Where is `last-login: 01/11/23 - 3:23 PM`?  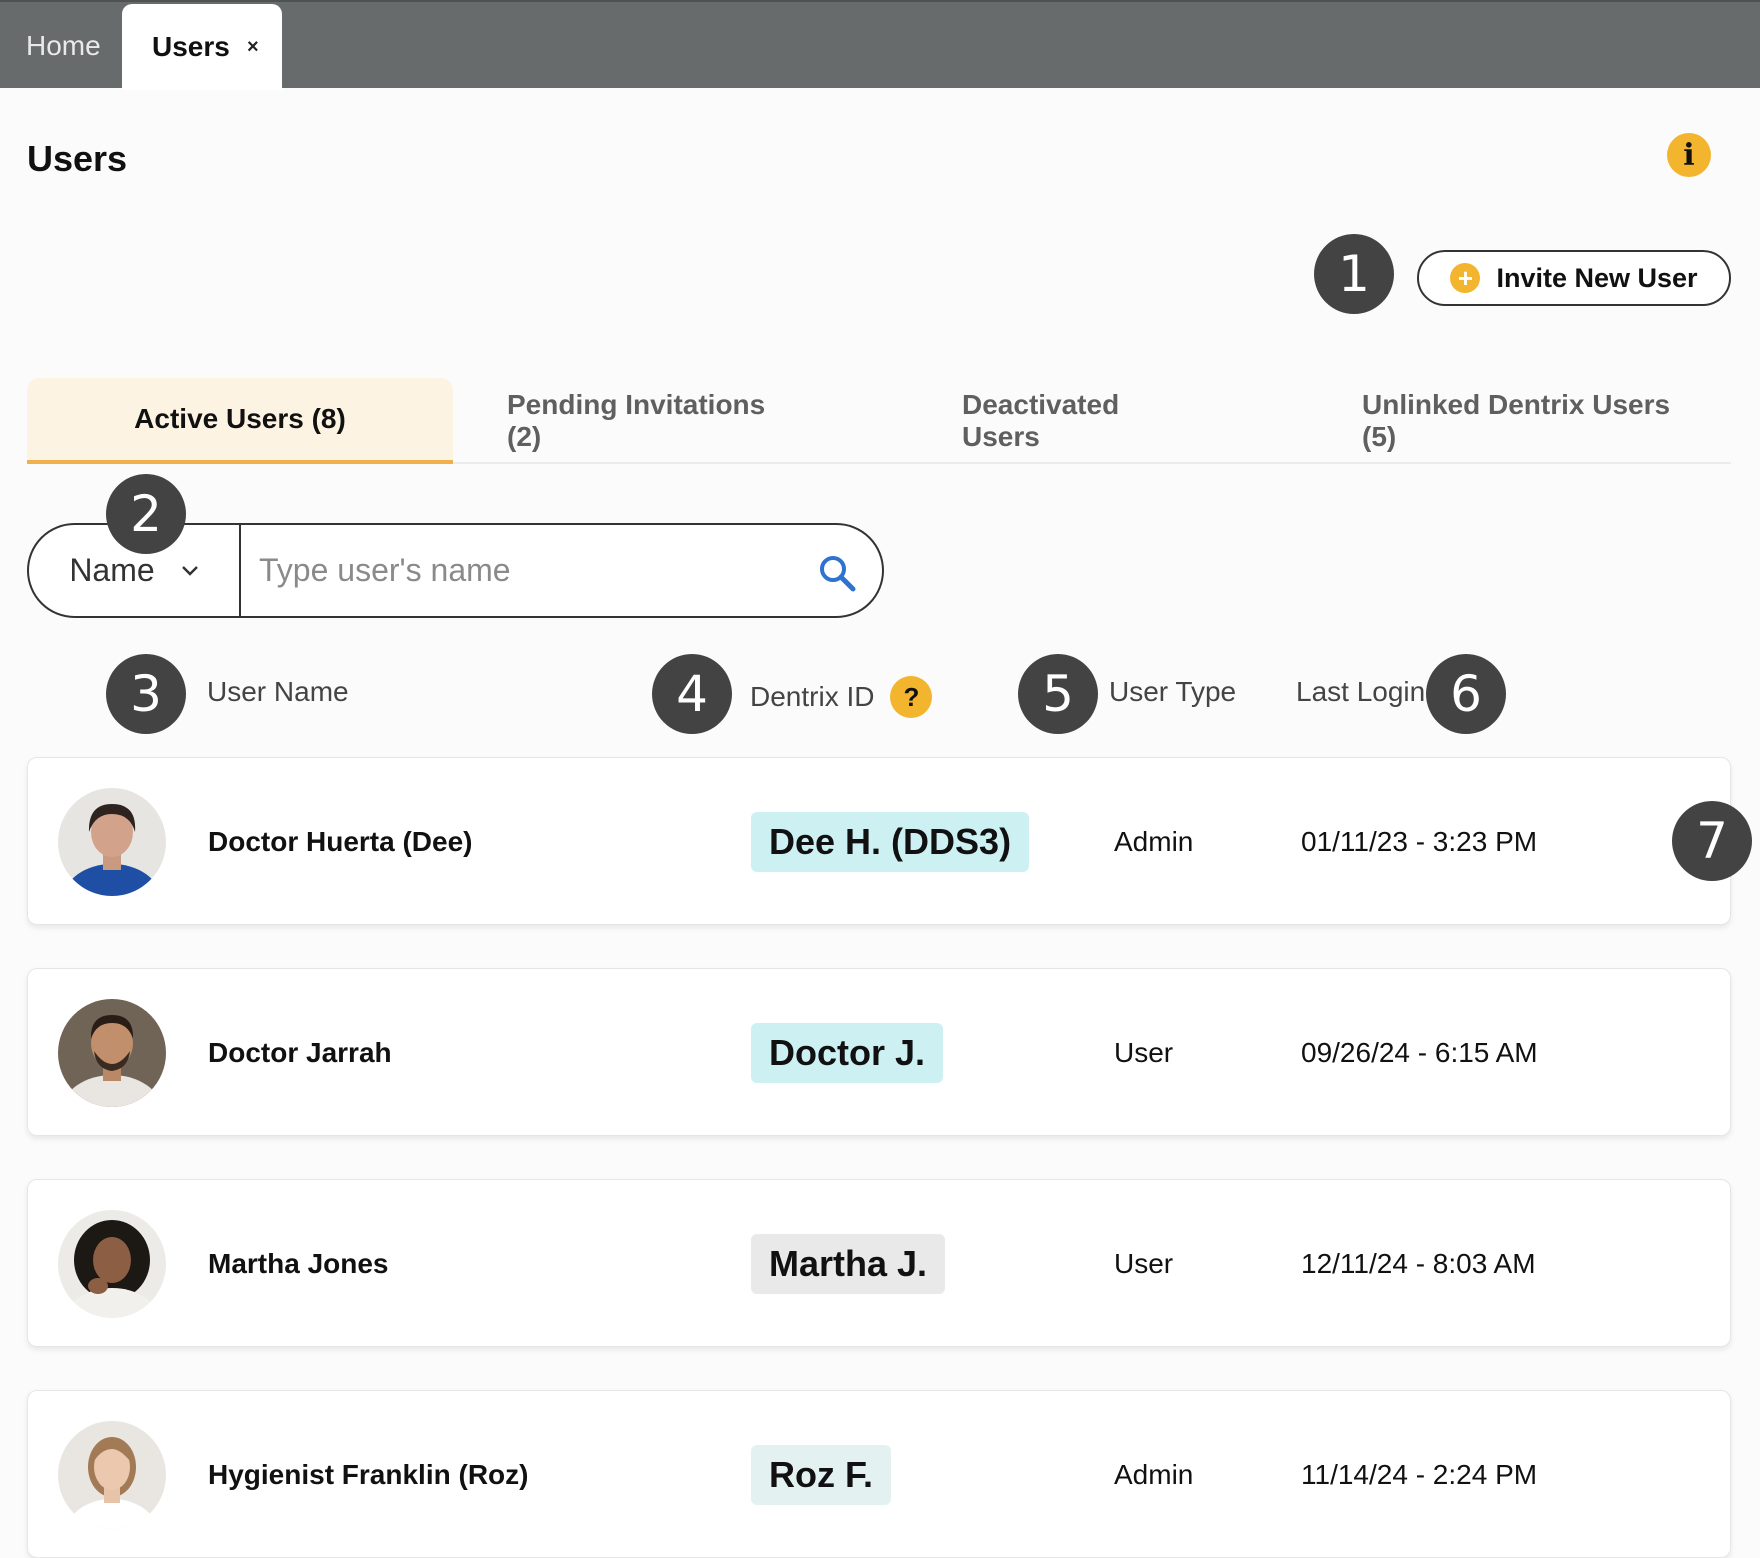
last-login: 01/11/23 - 3:23 PM is located at coordinates (1419, 841).